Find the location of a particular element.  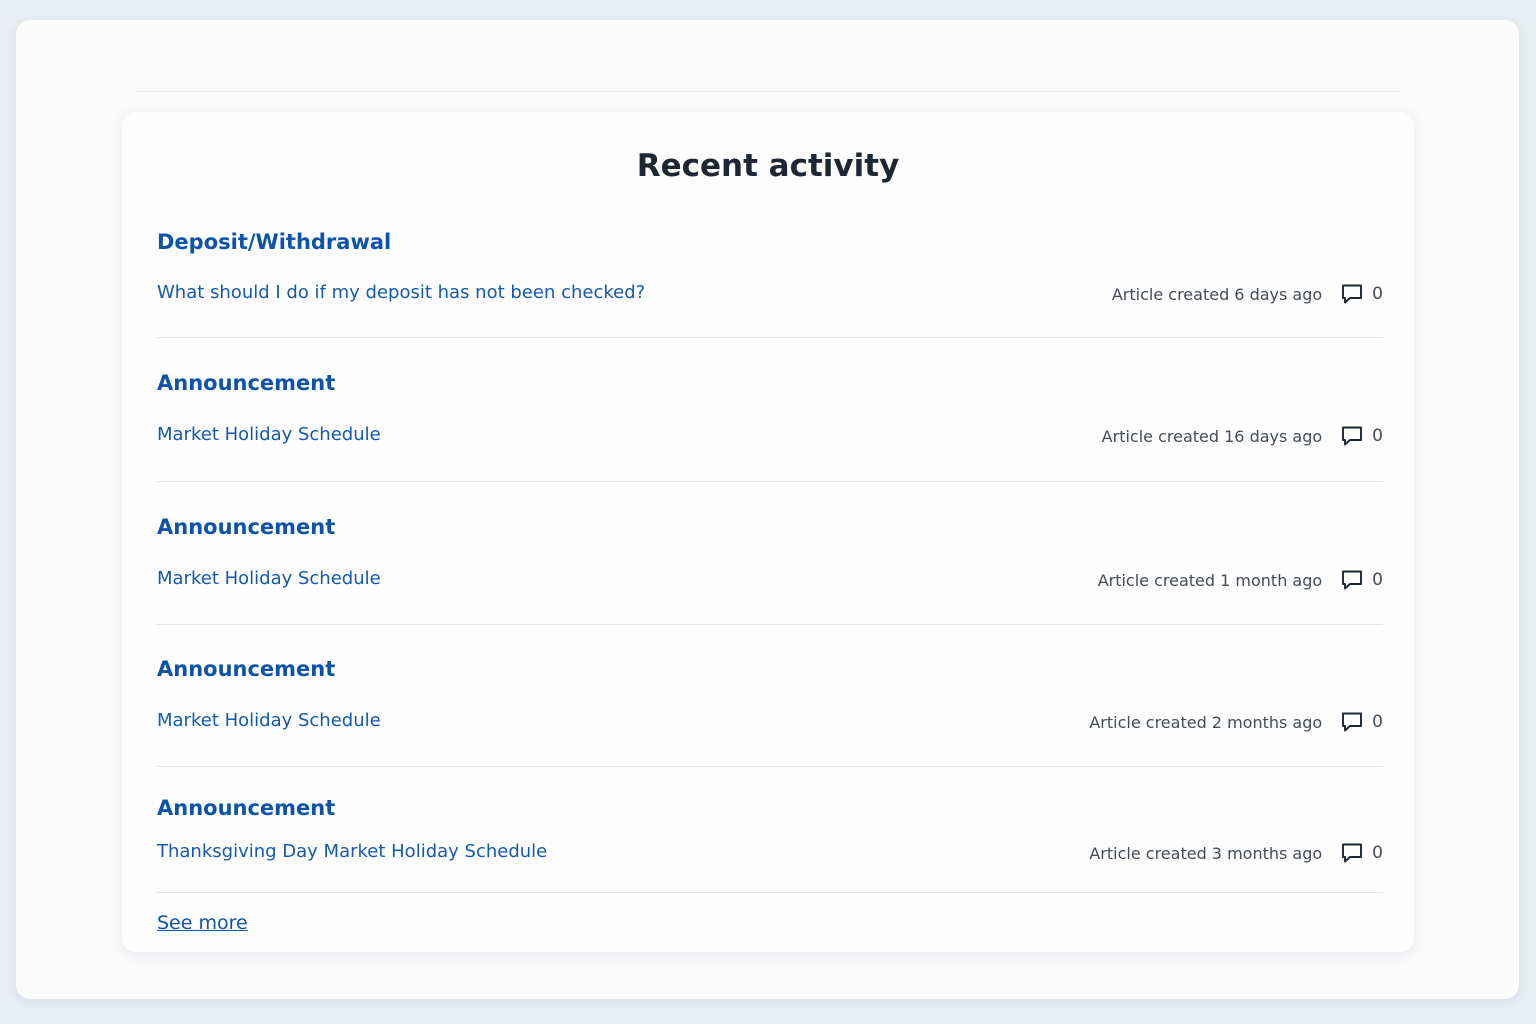

article-created-text: Article created 1 month ago is located at coordinates (1210, 580).